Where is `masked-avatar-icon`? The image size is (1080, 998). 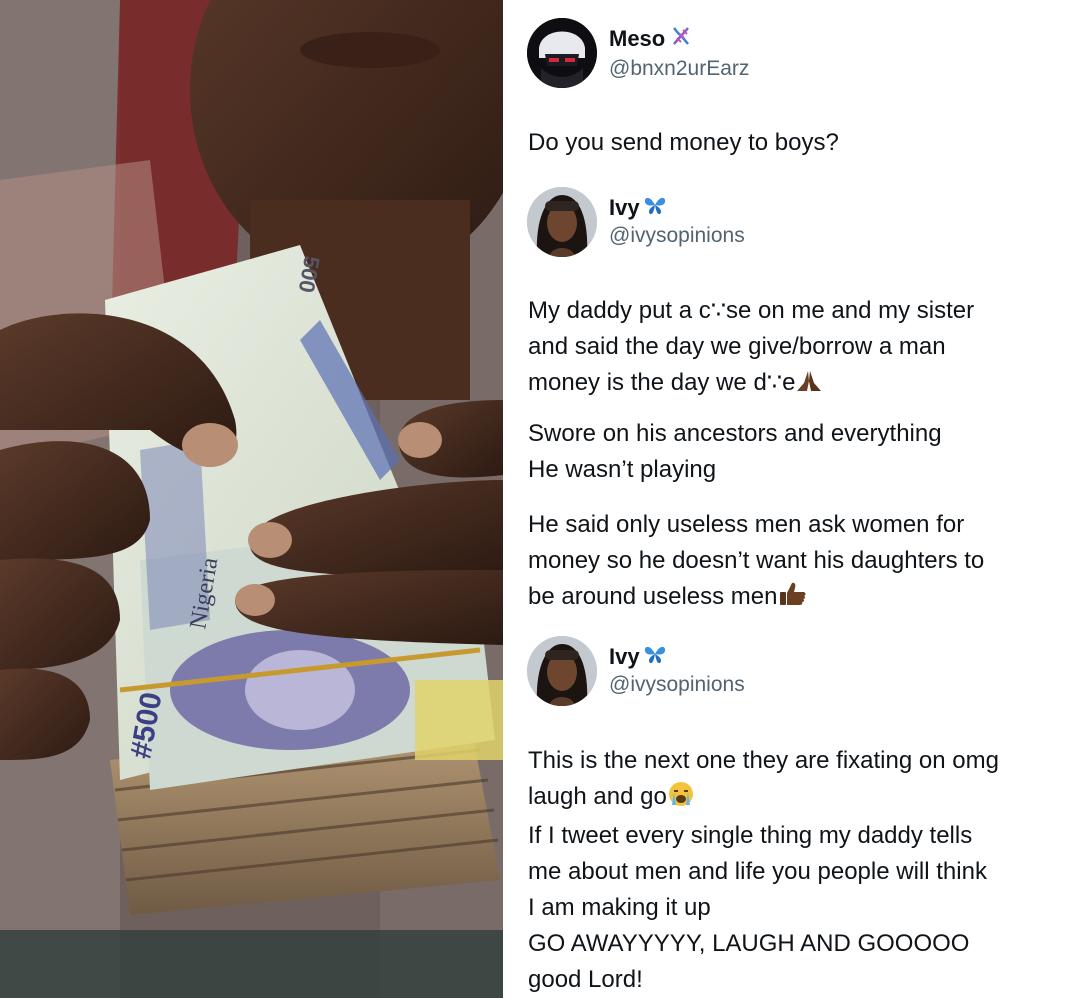 masked-avatar-icon is located at coordinates (562, 53).